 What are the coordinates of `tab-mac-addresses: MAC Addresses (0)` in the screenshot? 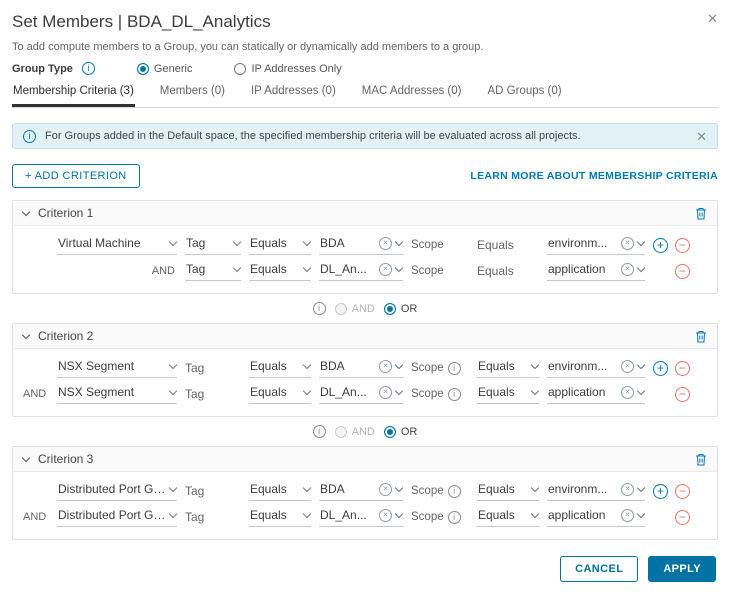 It's located at (412, 93).